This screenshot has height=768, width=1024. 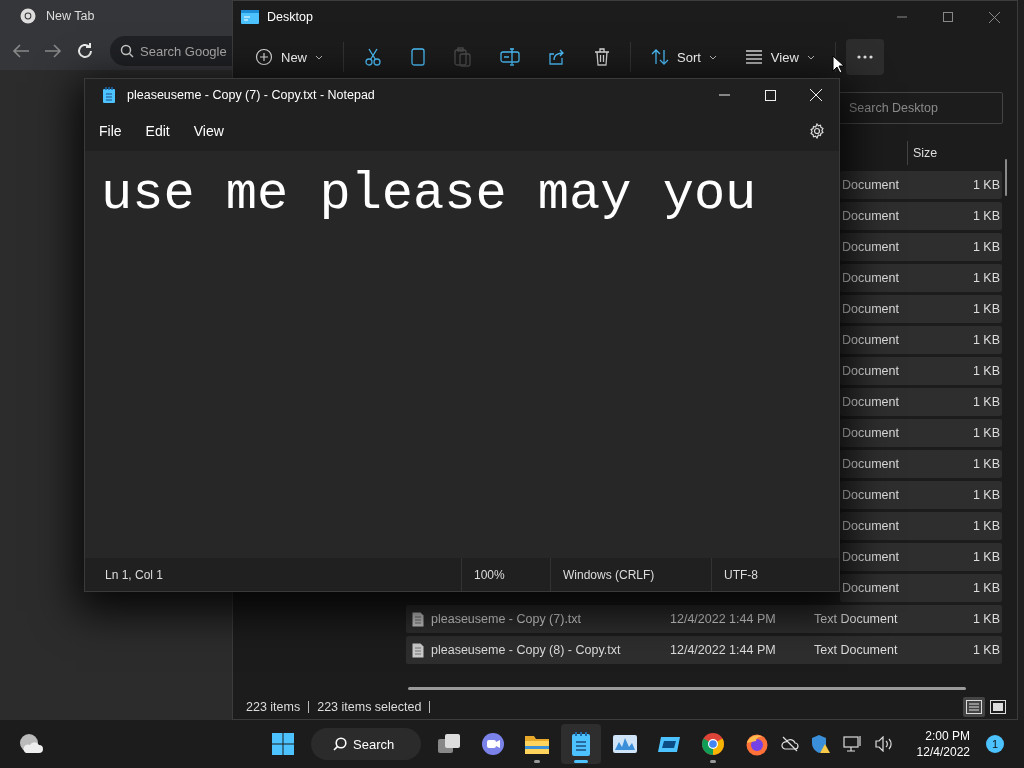 What do you see at coordinates (171, 51) in the screenshot?
I see `address-bar: Search Google` at bounding box center [171, 51].